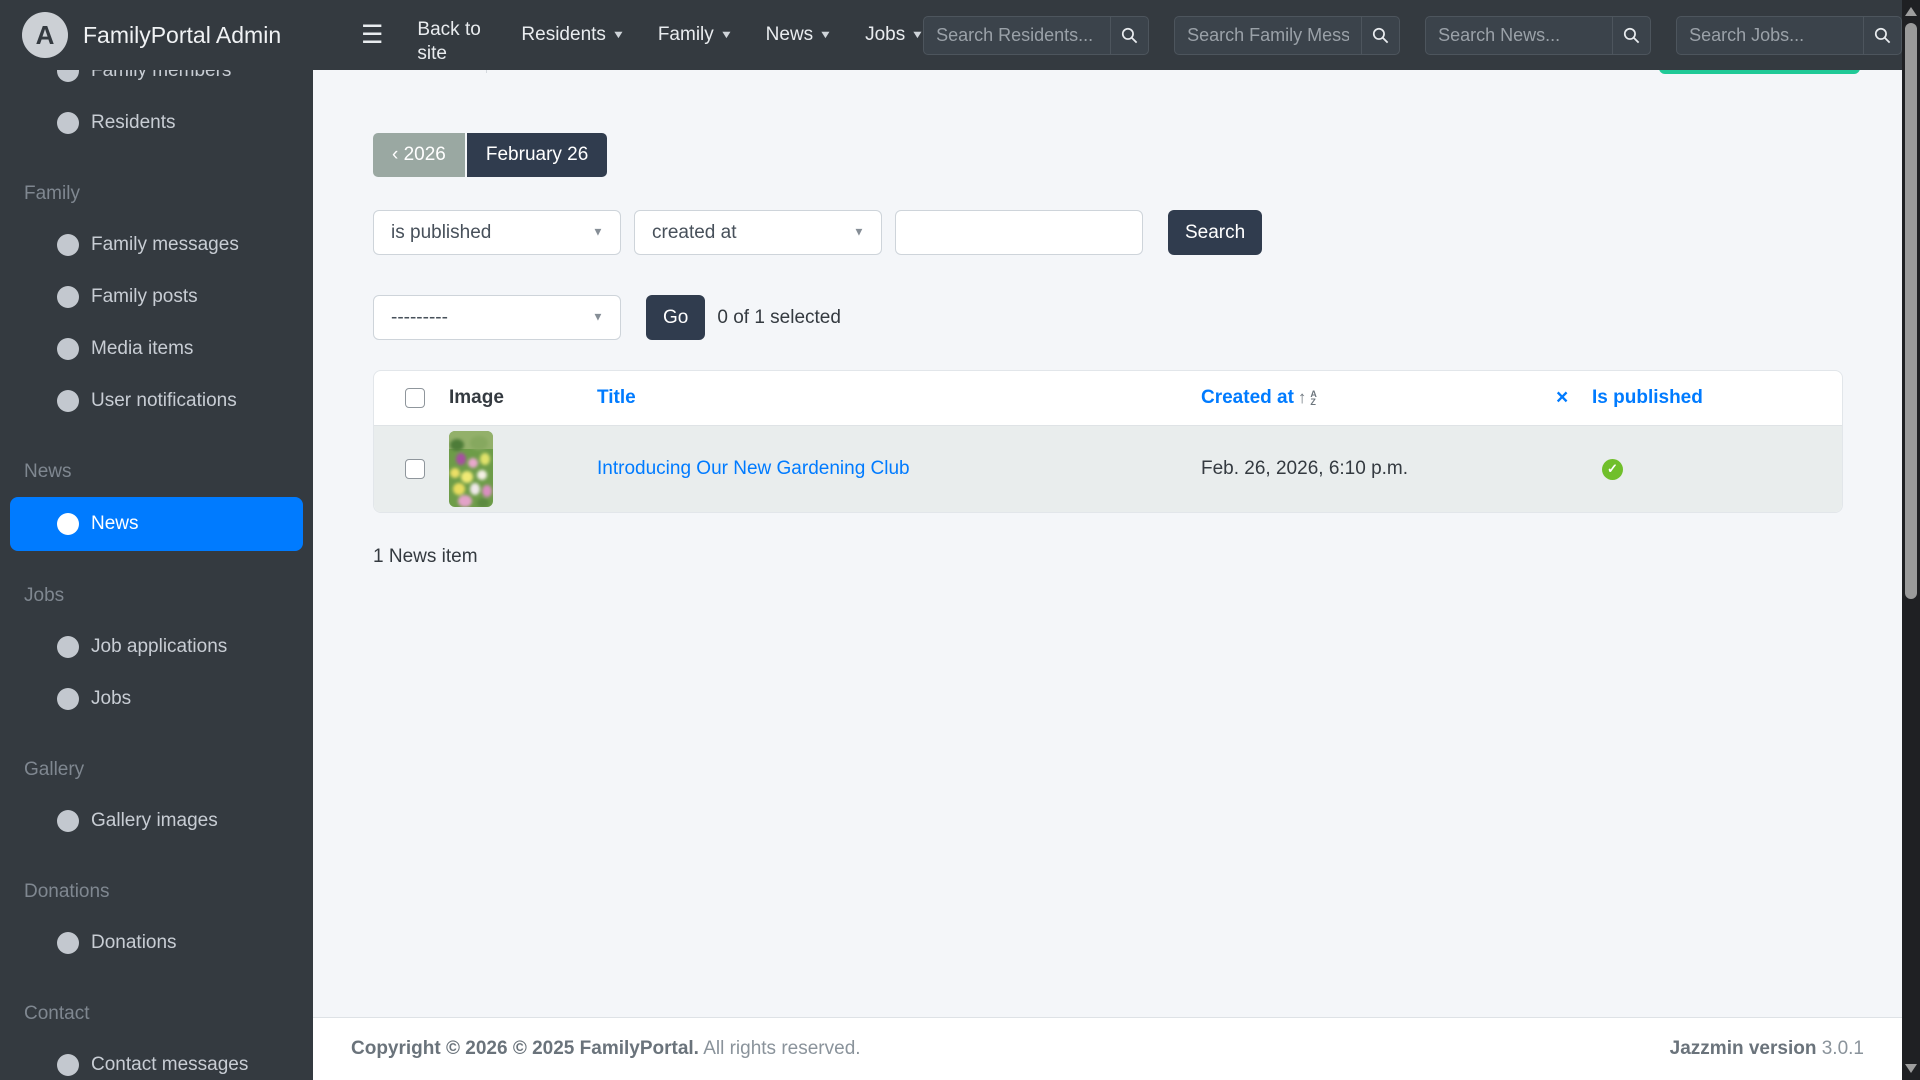  Describe the element at coordinates (156, 699) in the screenshot. I see `sidebar-item-jobs: Jobs` at that location.